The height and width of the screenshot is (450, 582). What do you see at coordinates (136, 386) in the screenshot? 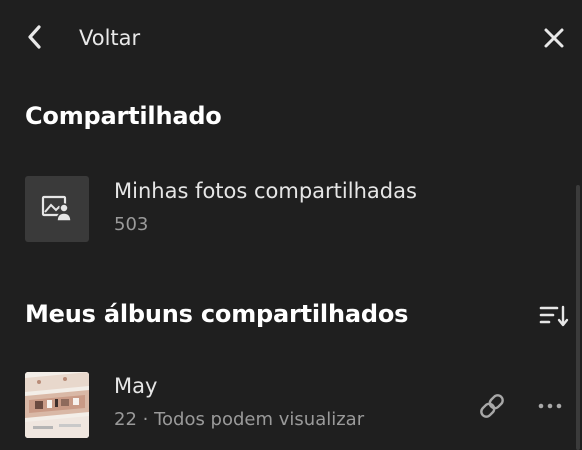
I see `album-name: May` at bounding box center [136, 386].